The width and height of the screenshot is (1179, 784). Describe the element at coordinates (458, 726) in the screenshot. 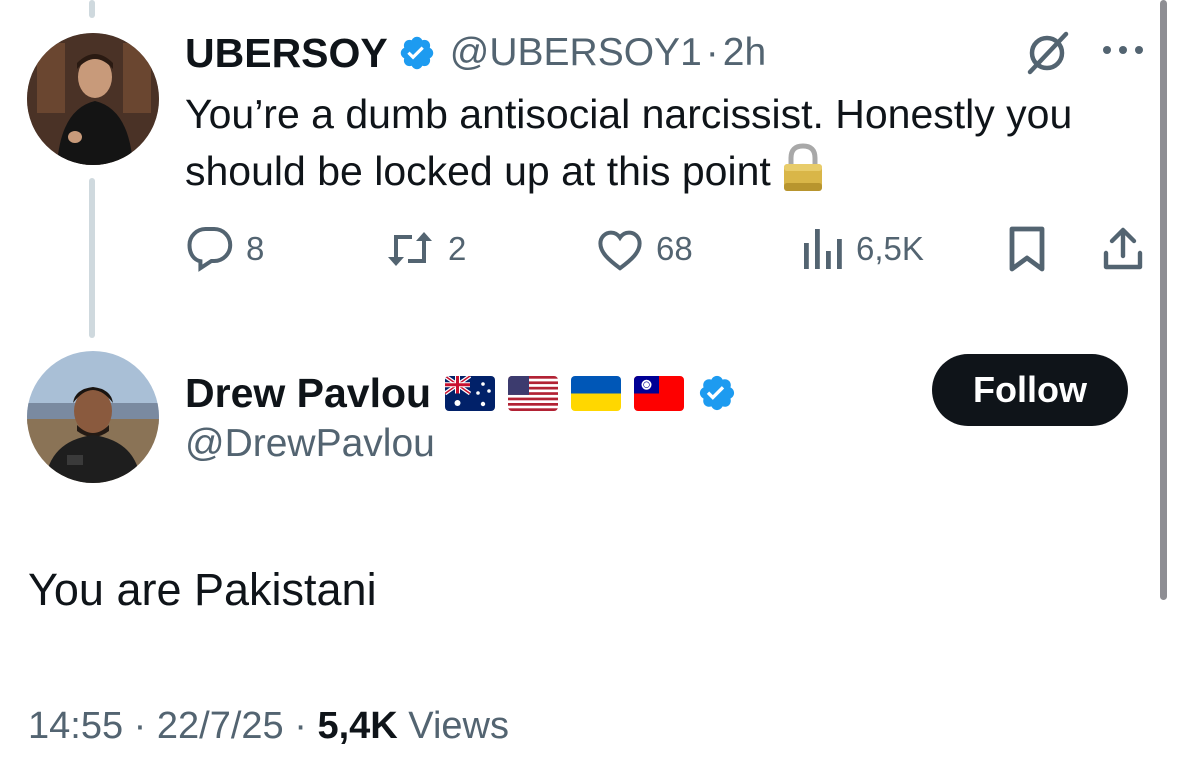

I see `tweet-views-label: Views` at that location.